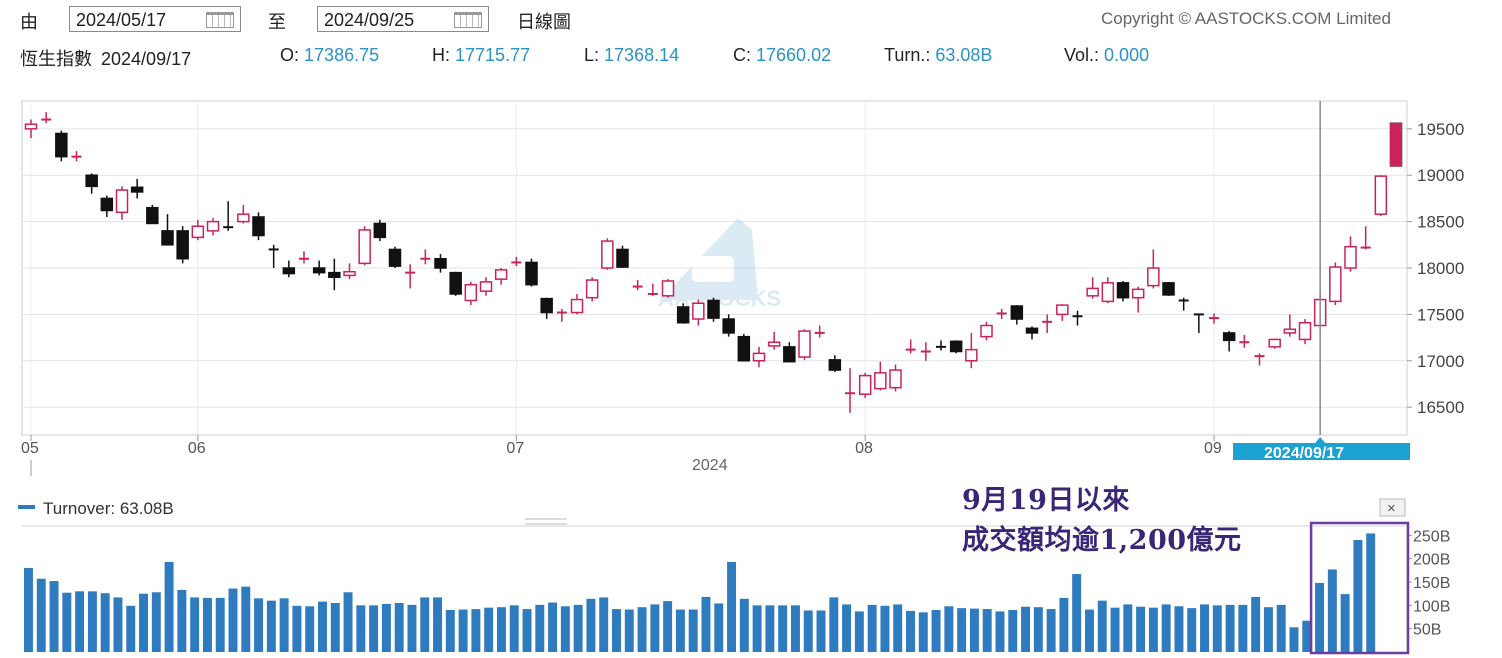  I want to click on turnover-legend-label: Turnover: 63.08B, so click(108, 508).